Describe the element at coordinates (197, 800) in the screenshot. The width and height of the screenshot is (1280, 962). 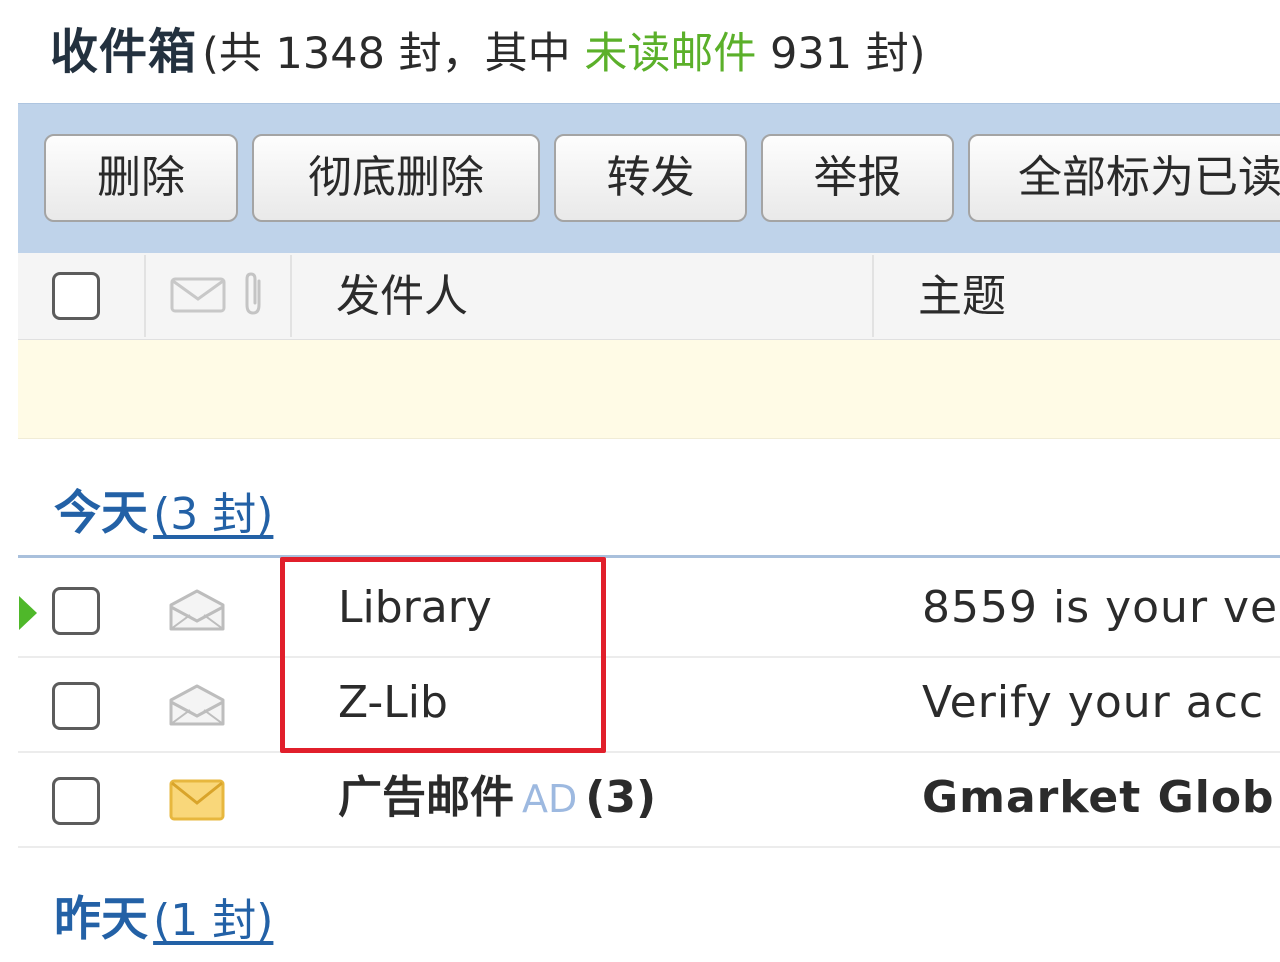
I see `unread-envelope-icon` at that location.